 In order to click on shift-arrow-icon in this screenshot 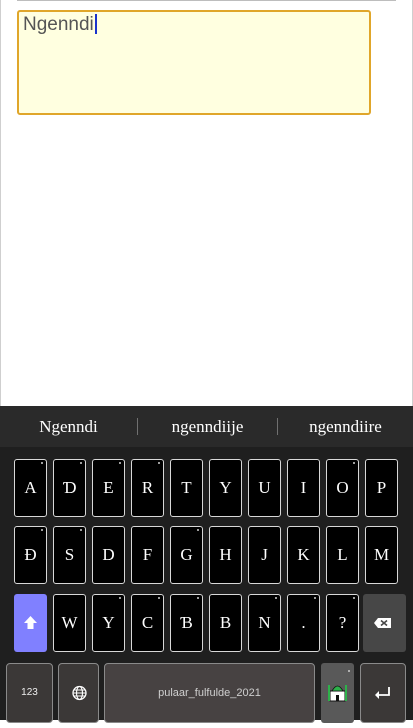, I will do `click(30, 622)`.